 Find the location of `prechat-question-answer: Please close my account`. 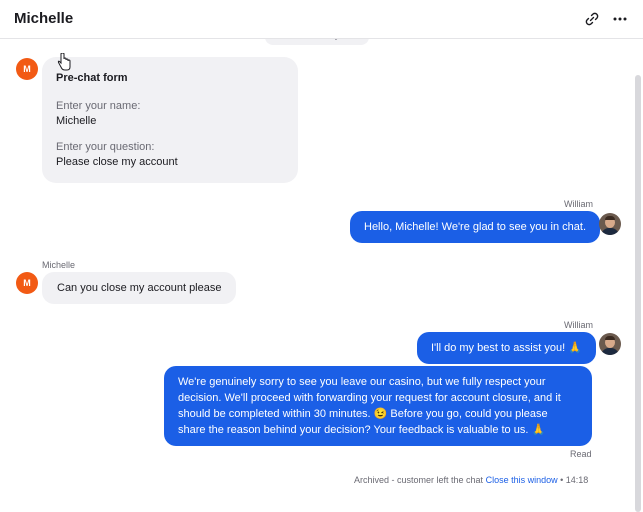

prechat-question-answer: Please close my account is located at coordinates (117, 162).